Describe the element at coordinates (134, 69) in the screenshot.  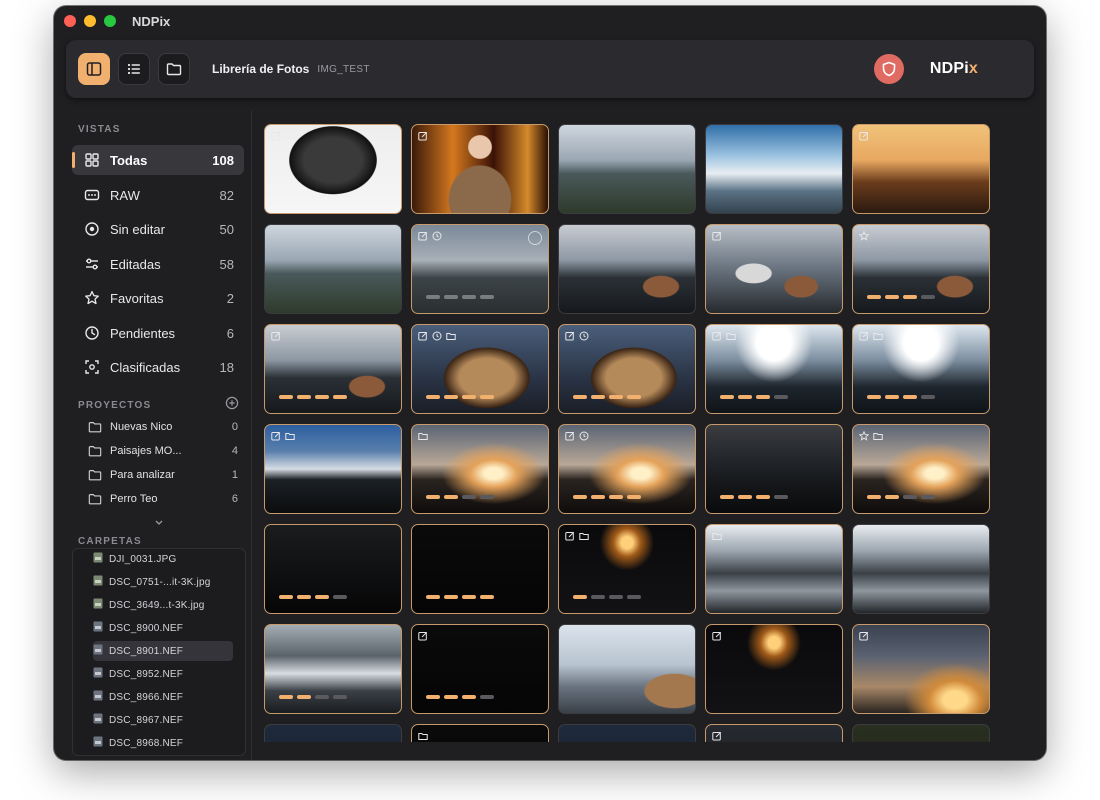
I see `list-view-button` at that location.